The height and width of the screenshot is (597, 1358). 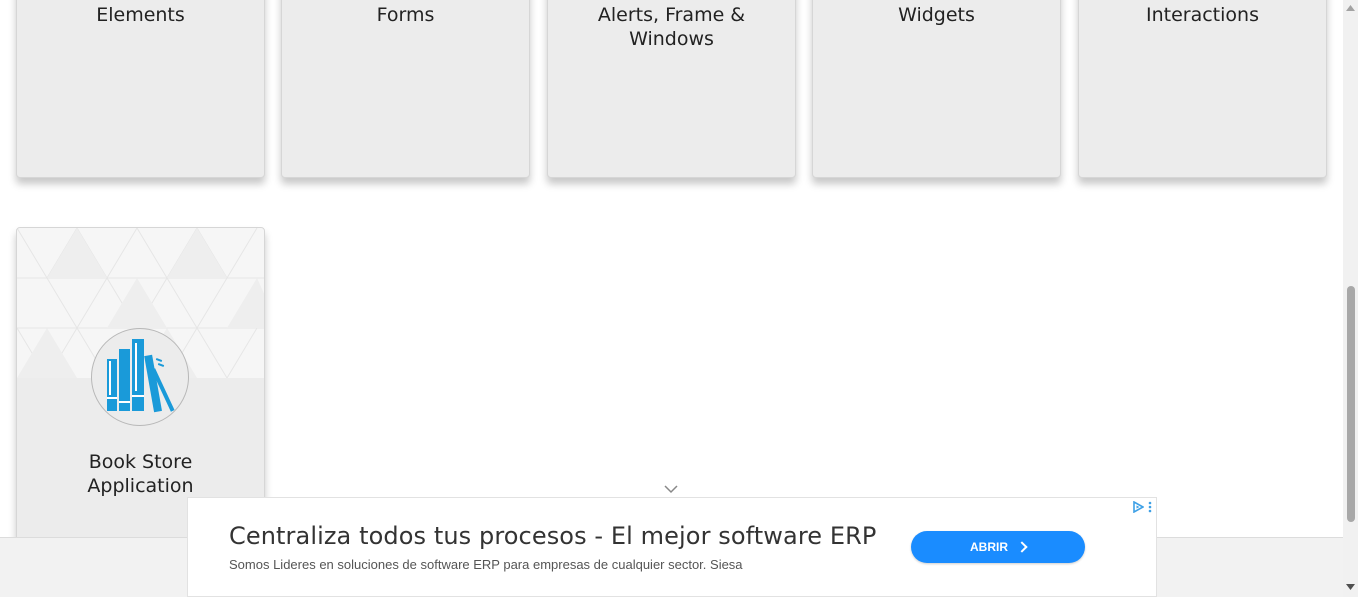 I want to click on ad-choices, so click(x=1142, y=509).